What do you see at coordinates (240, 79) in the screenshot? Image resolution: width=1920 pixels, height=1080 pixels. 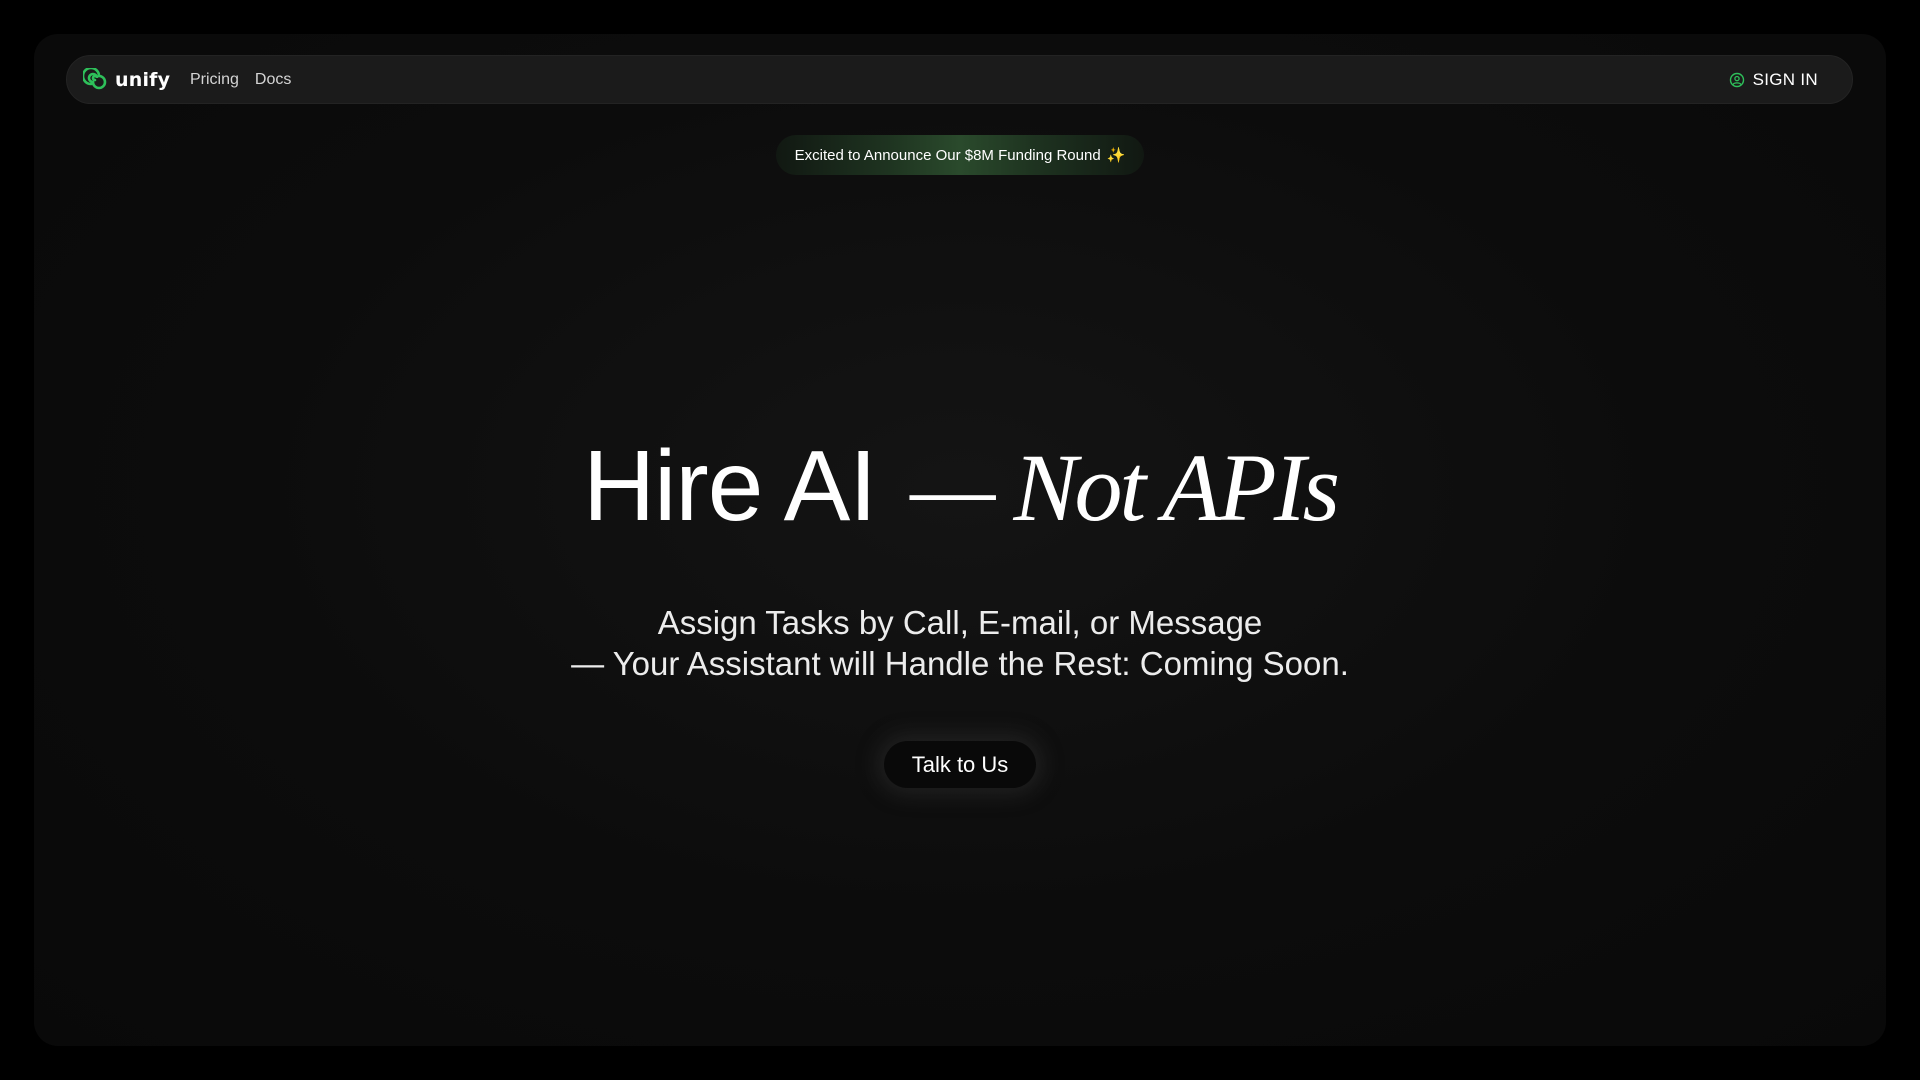 I see `nav-links: Pricing Docs` at bounding box center [240, 79].